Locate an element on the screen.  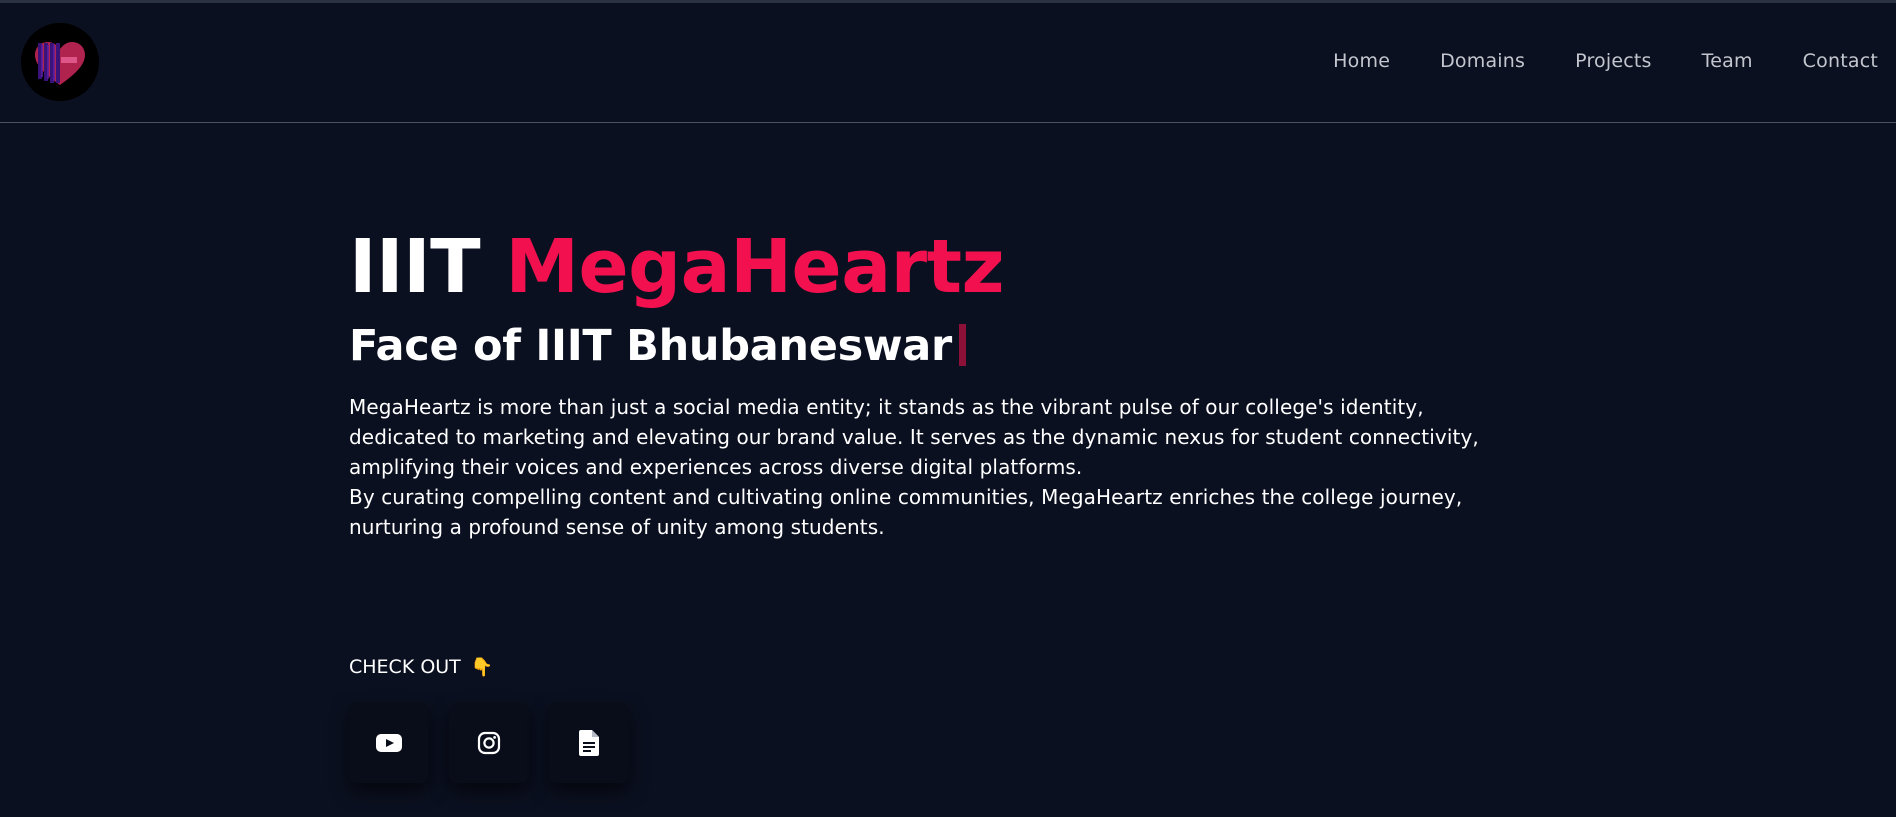
instagram-button is located at coordinates (489, 743).